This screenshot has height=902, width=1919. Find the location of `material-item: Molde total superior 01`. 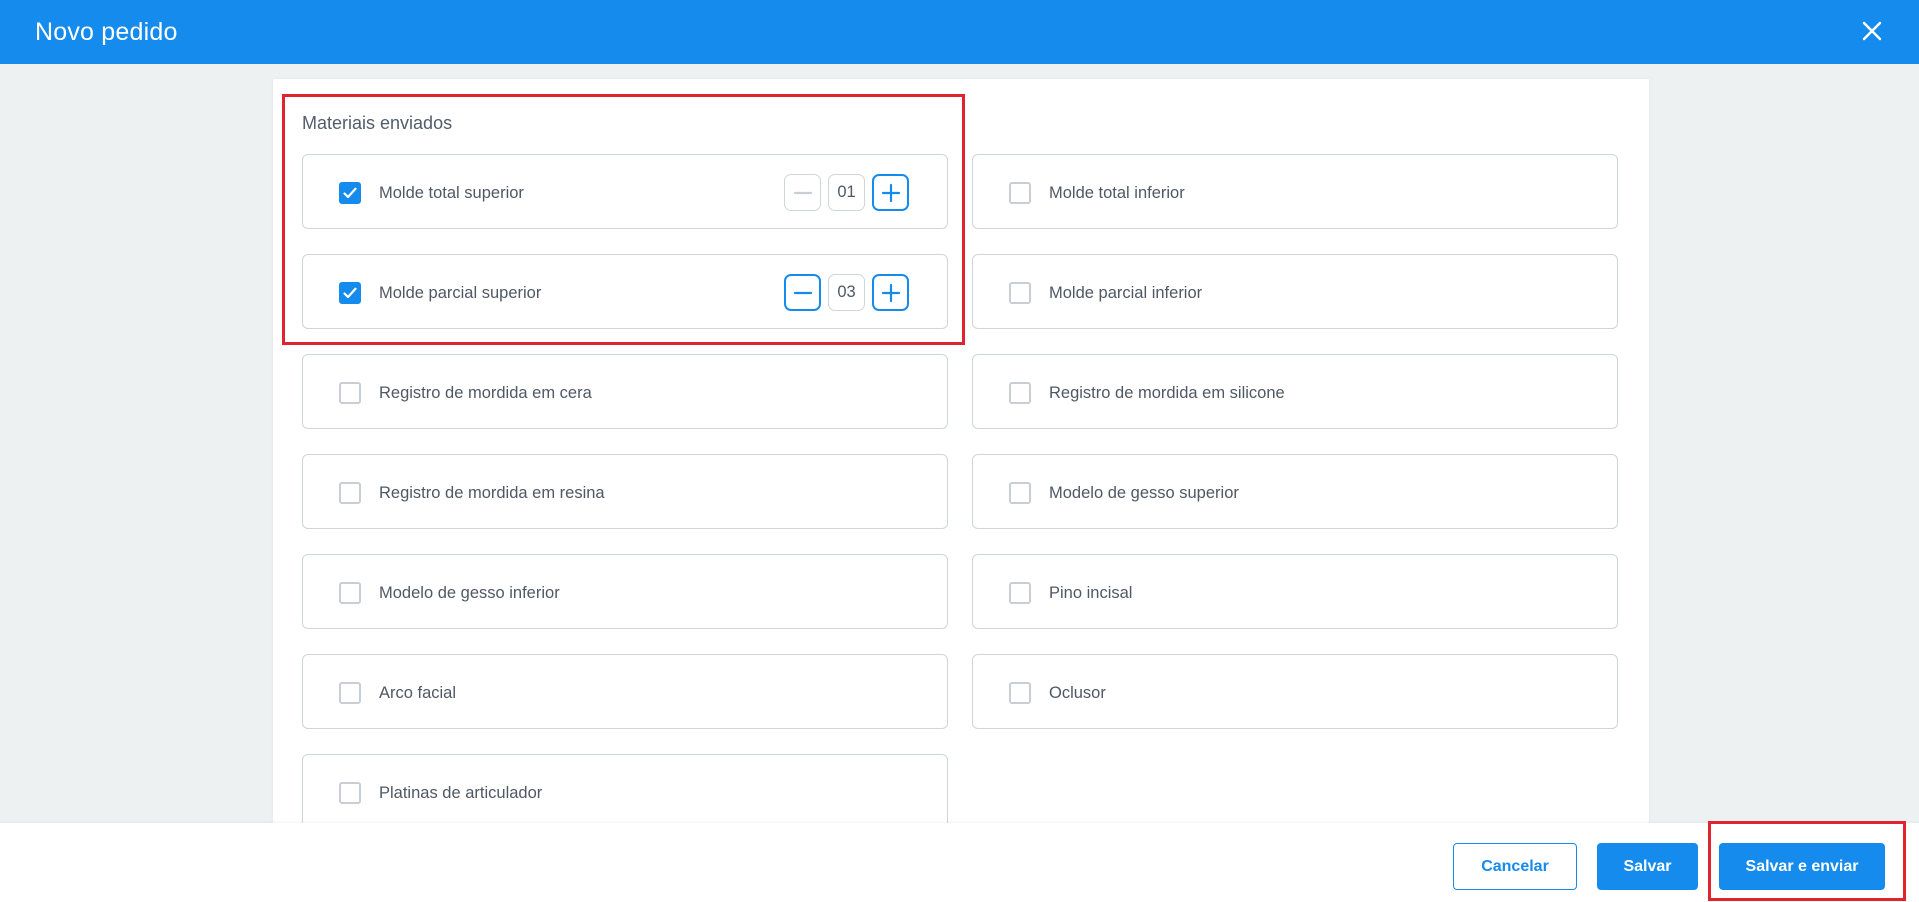

material-item: Molde total superior 01 is located at coordinates (625, 191).